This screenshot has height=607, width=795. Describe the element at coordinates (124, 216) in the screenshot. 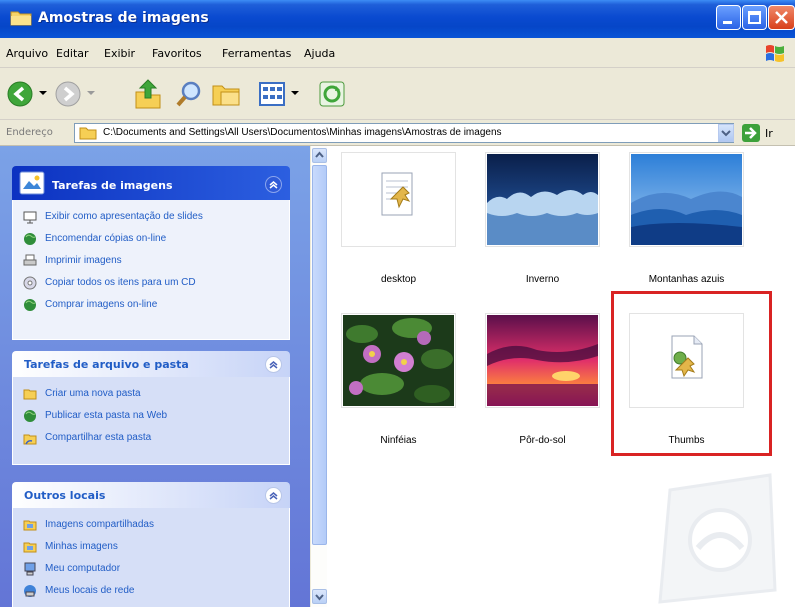

I see `task-slideshow-label: Exibir como apresentação de slides` at that location.